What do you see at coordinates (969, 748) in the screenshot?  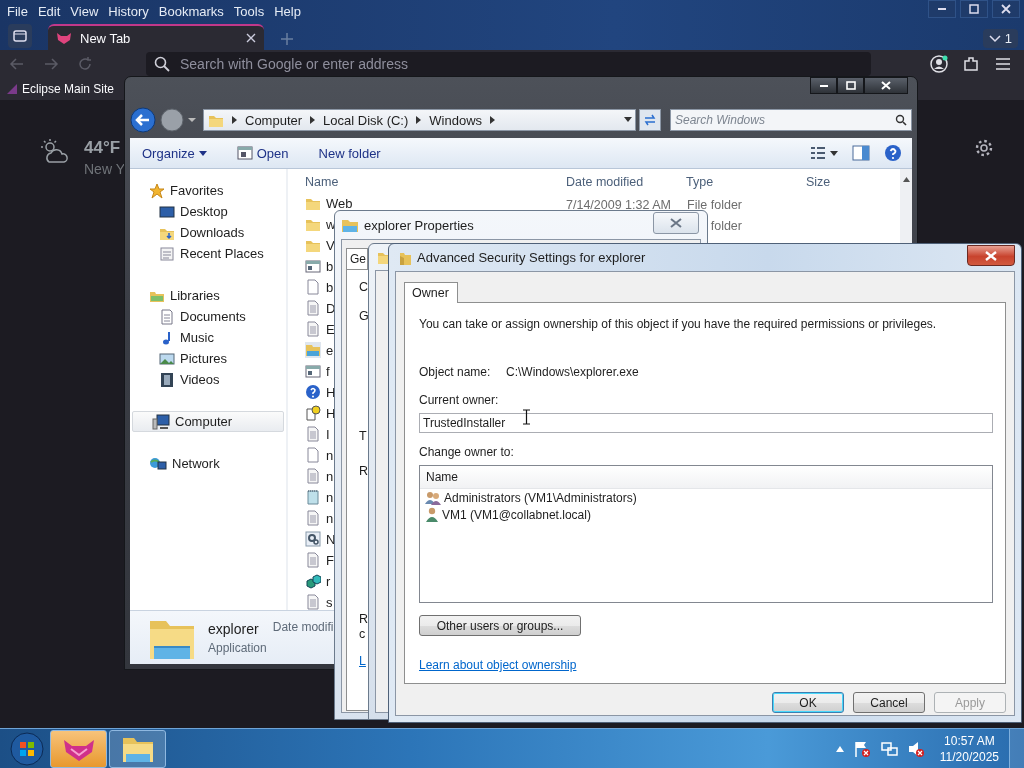 I see `clock: 10:57 AM 11/20/2025` at bounding box center [969, 748].